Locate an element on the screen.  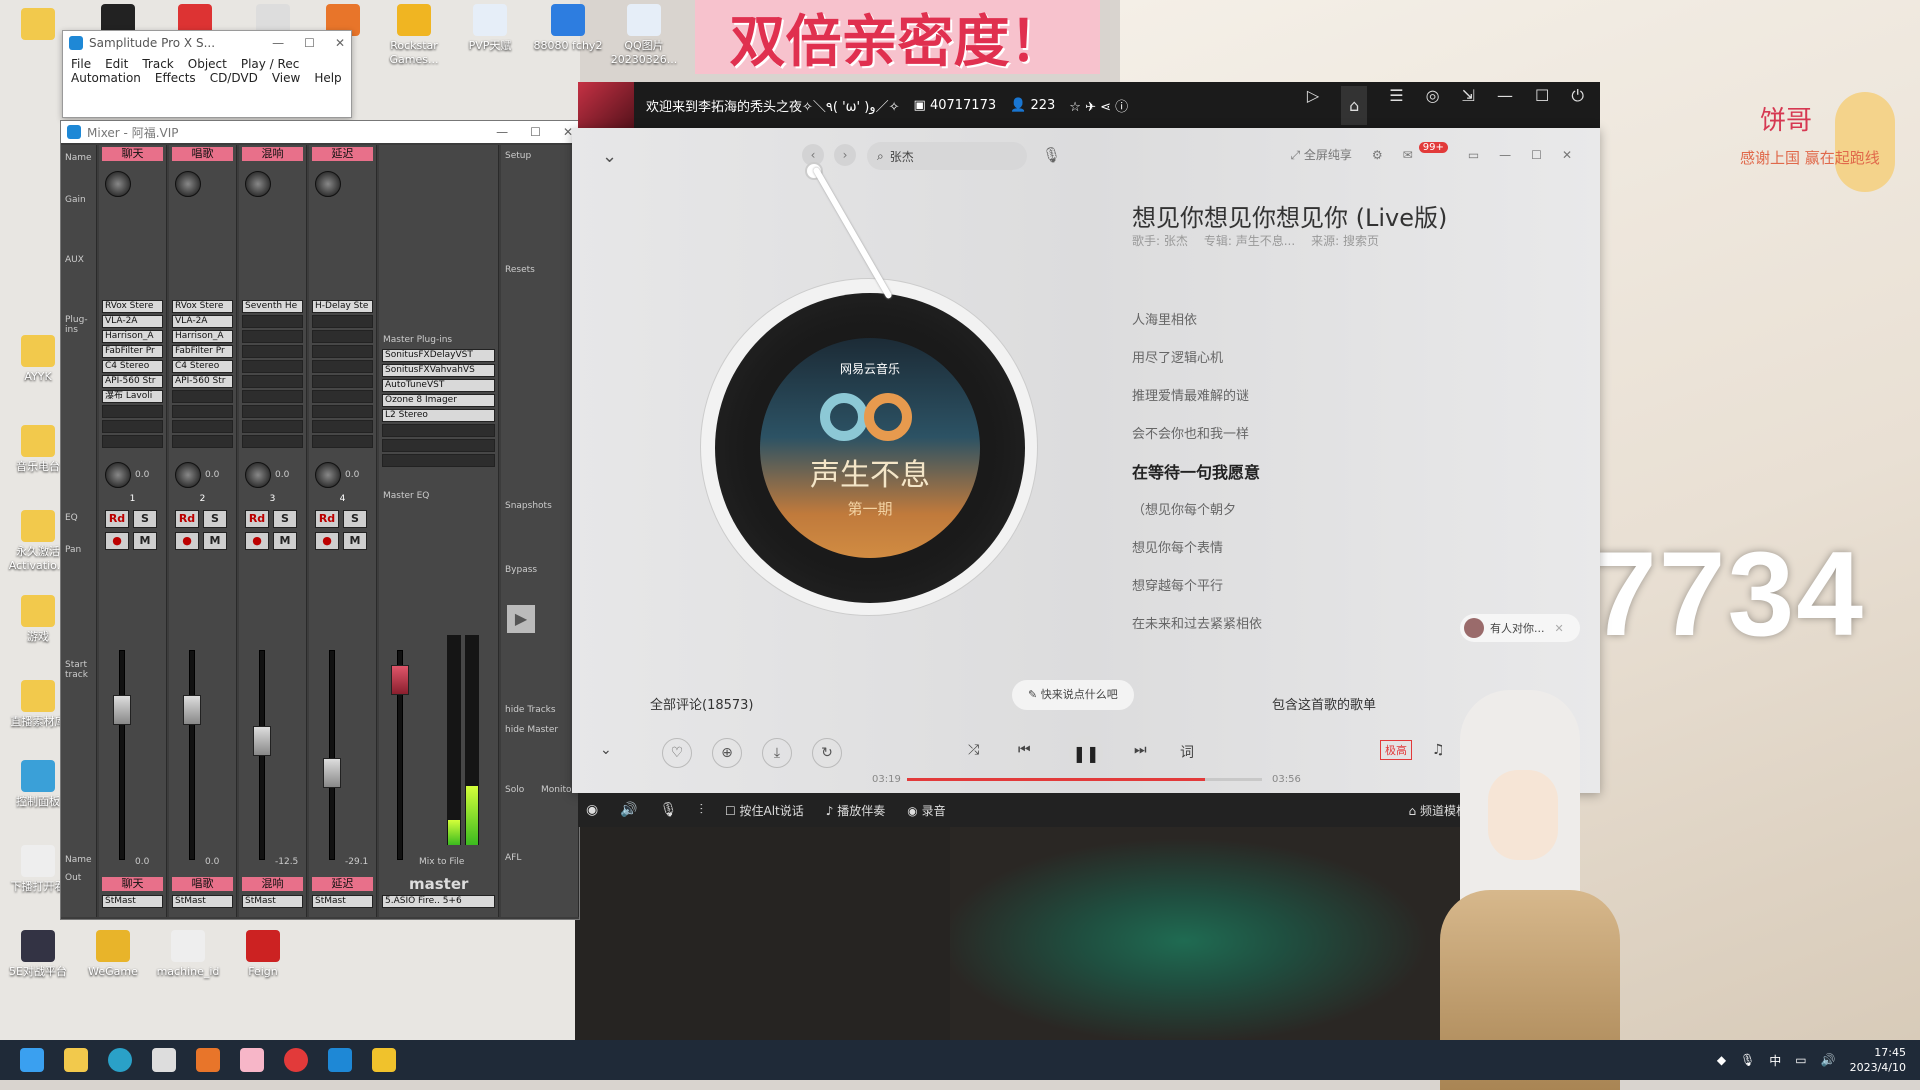
master-output-select: 5.ASIO Fire.. 5+6 is located at coordinates (438, 901).